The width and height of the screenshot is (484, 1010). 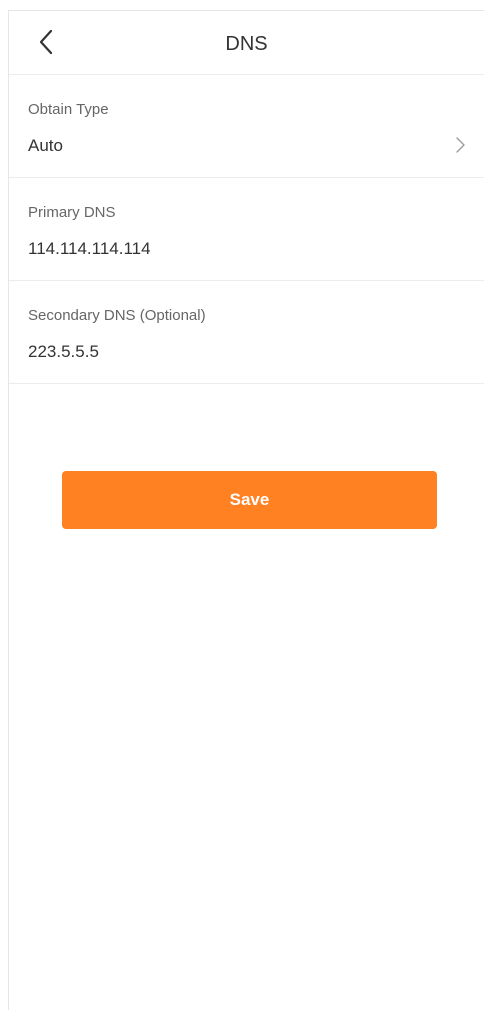 I want to click on obtain-type-value: Auto, so click(x=45, y=145).